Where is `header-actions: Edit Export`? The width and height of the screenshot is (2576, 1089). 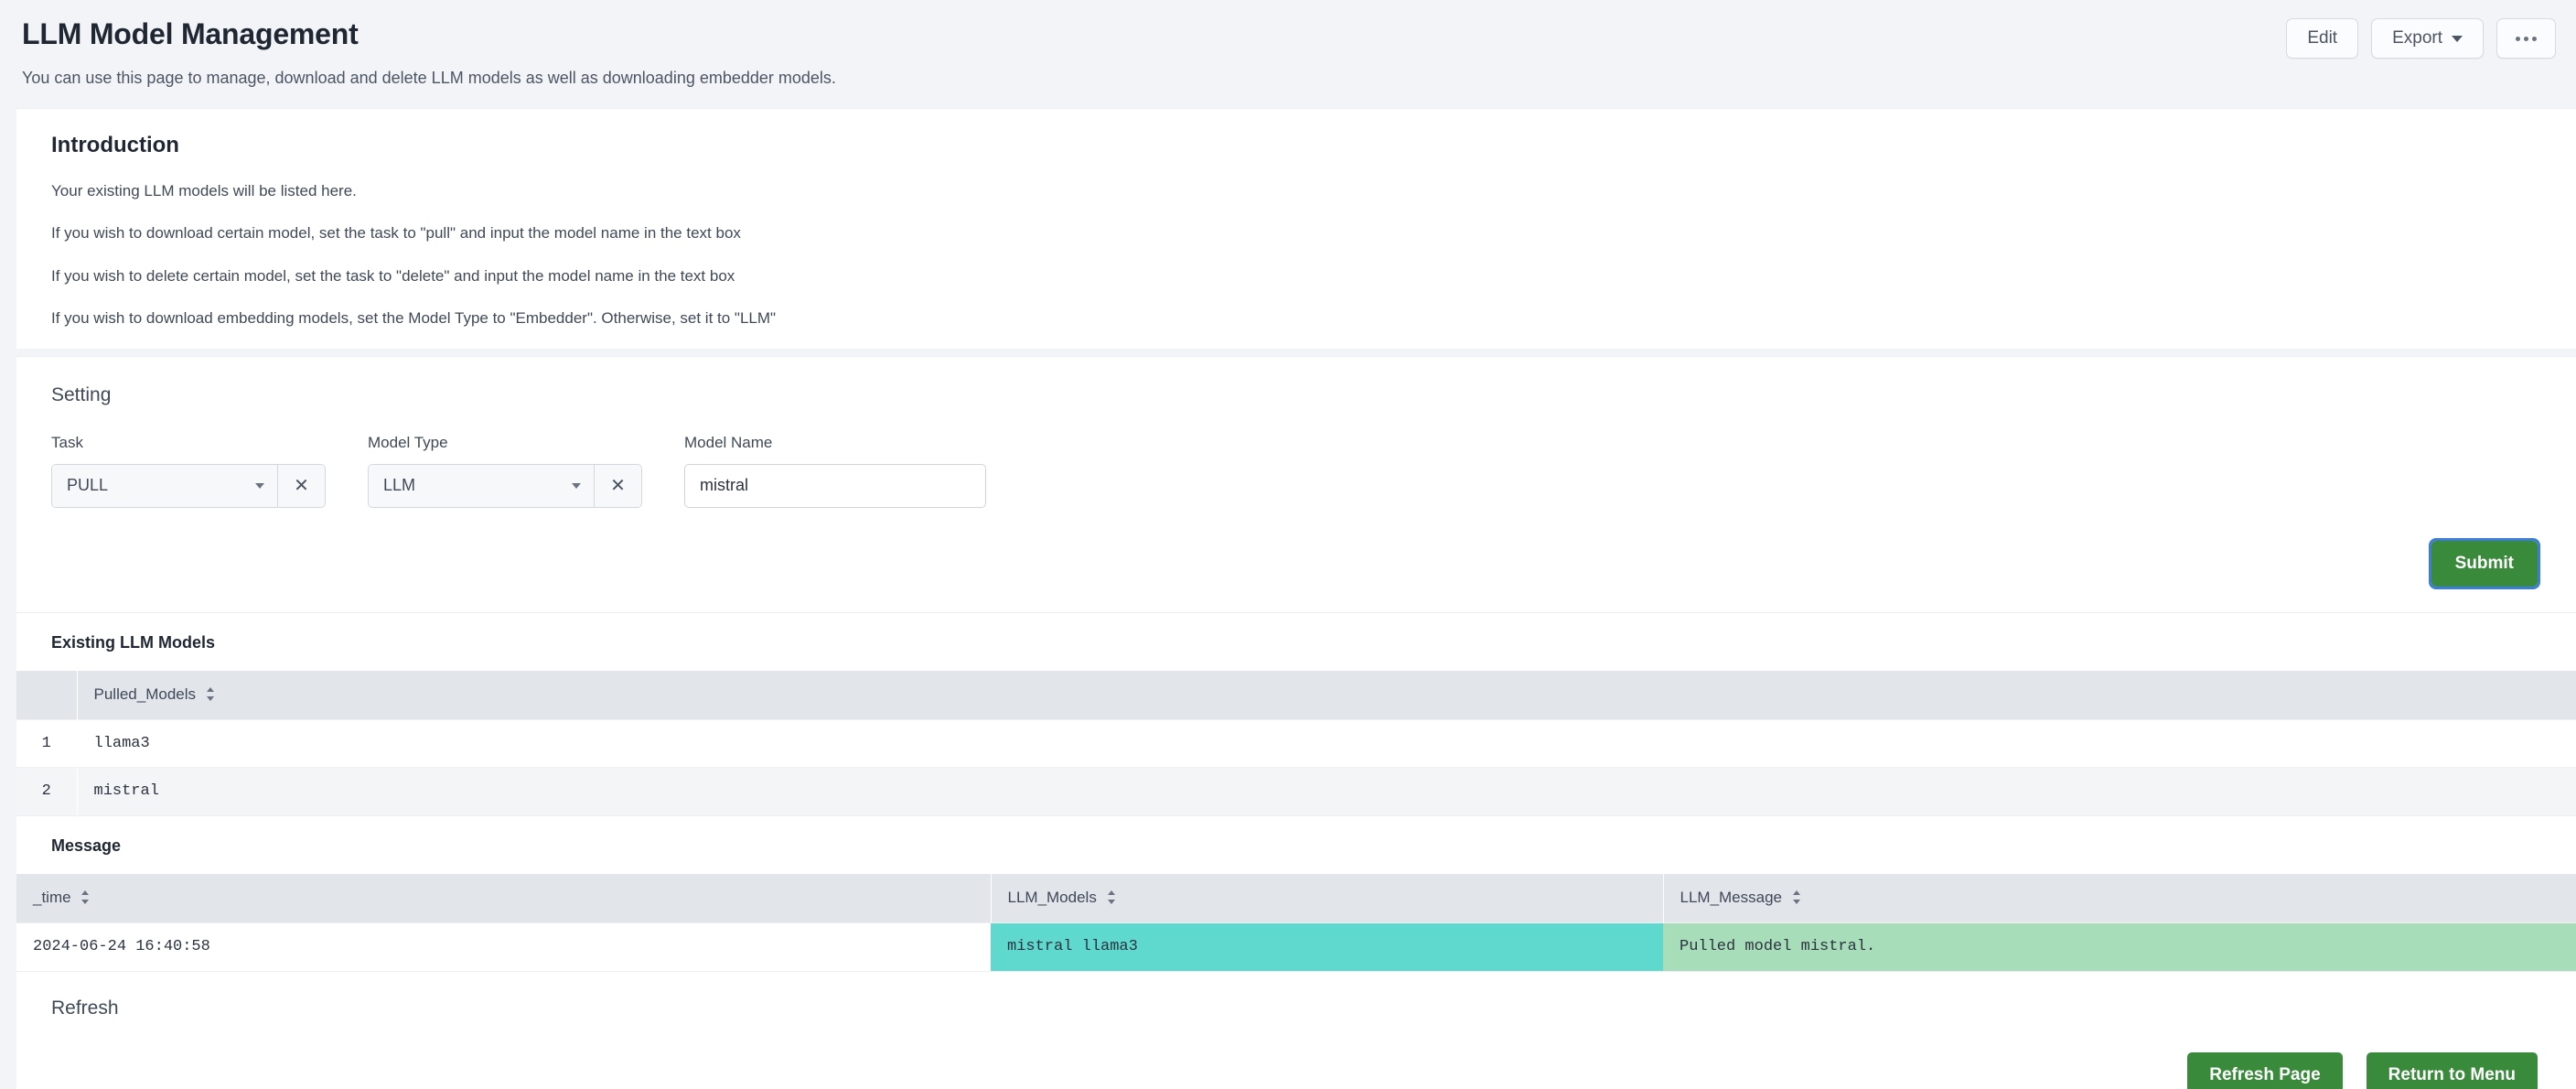 header-actions: Edit Export is located at coordinates (2421, 38).